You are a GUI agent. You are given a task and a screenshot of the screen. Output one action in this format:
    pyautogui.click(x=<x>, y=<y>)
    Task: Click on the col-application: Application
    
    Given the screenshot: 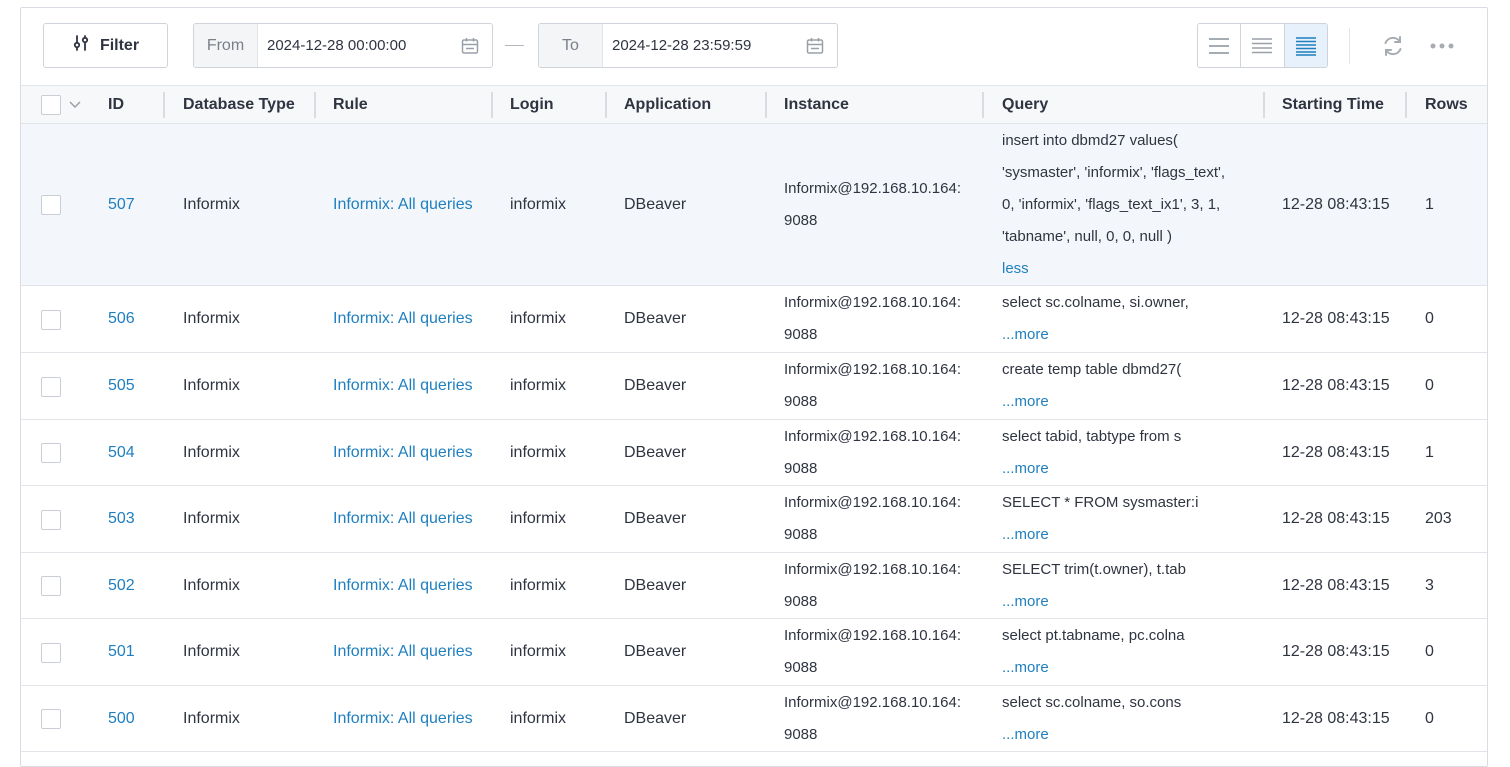 What is the action you would take?
    pyautogui.click(x=667, y=105)
    